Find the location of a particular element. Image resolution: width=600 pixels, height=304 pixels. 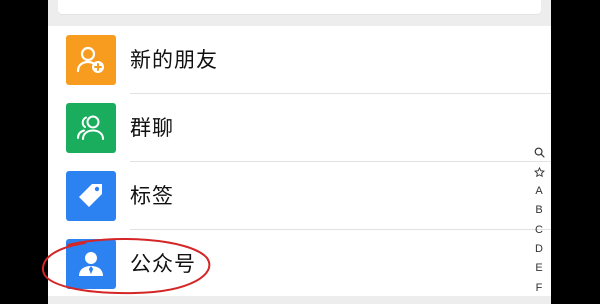

index-letter: C is located at coordinates (539, 230).